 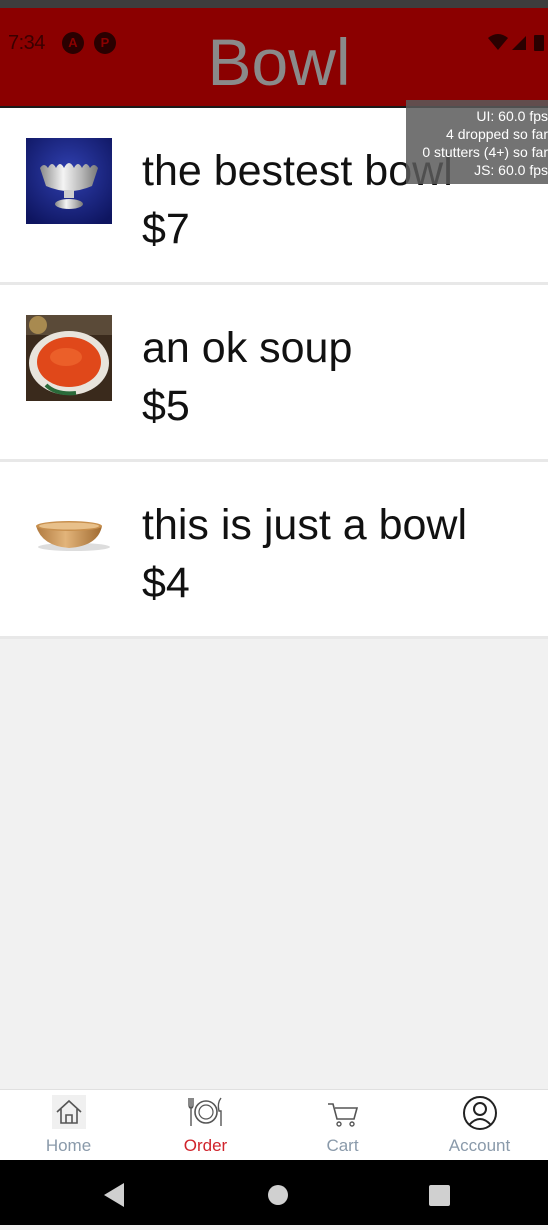 I want to click on cart-icon, so click(x=342, y=1115).